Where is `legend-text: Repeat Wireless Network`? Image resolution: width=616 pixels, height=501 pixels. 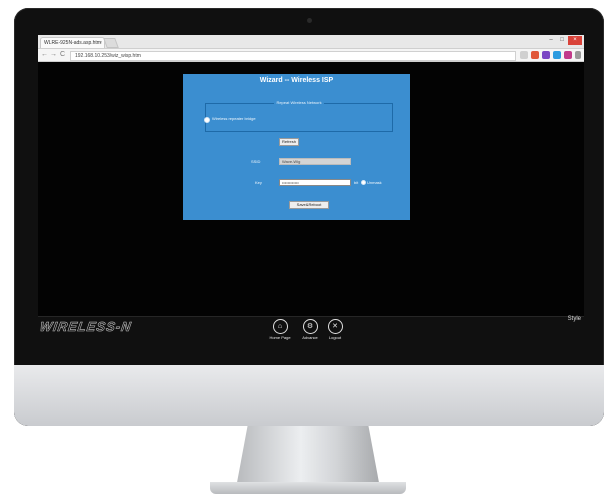
legend-text: Repeat Wireless Network is located at coordinates (299, 102).